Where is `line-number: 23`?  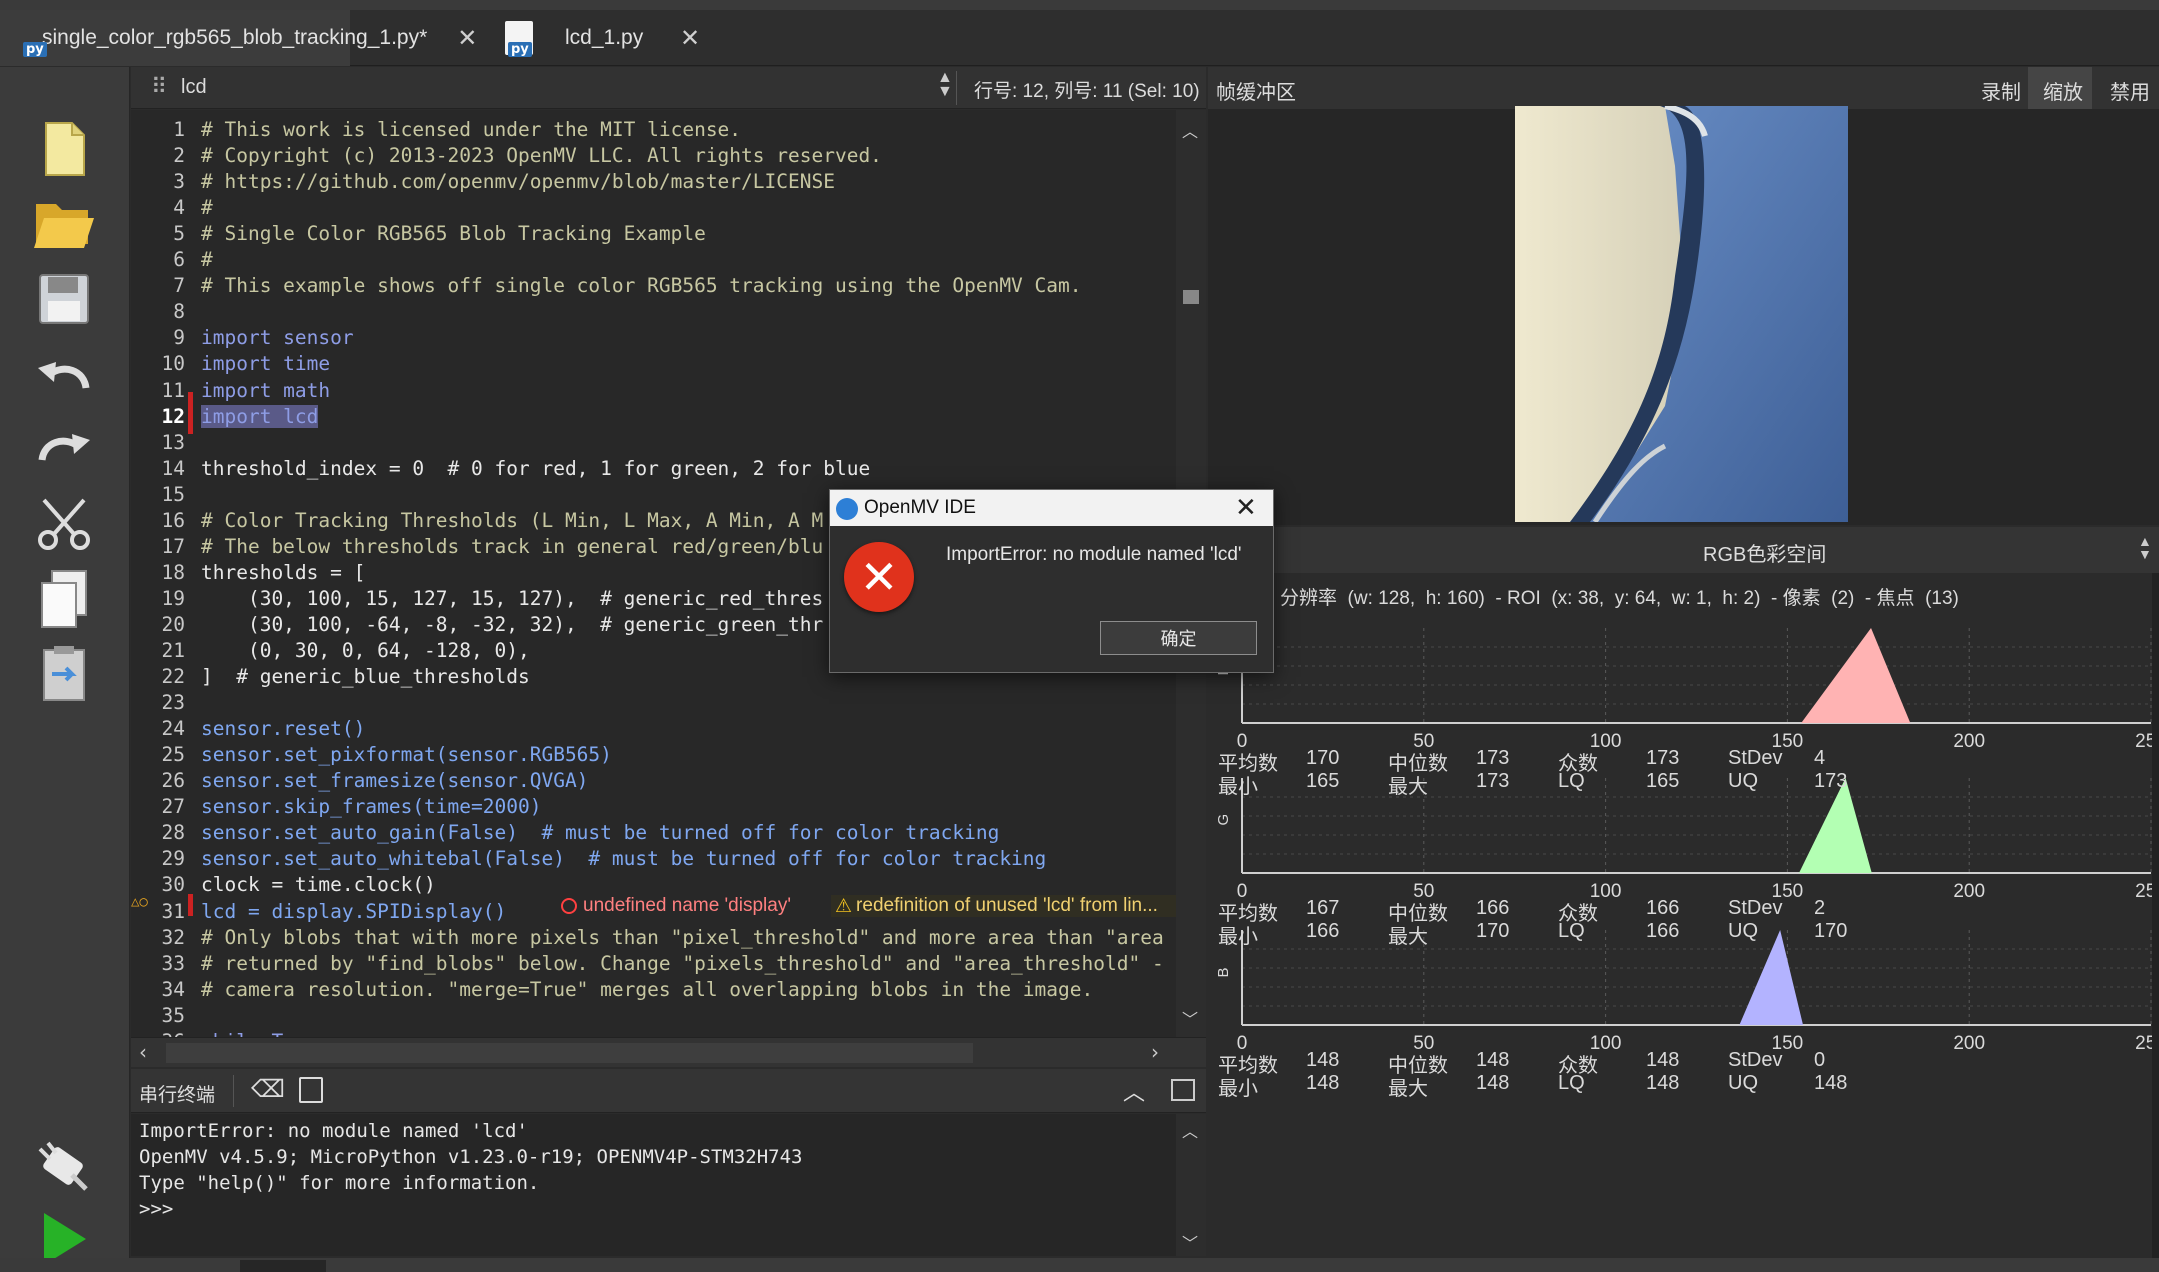
line-number: 23 is located at coordinates (173, 703).